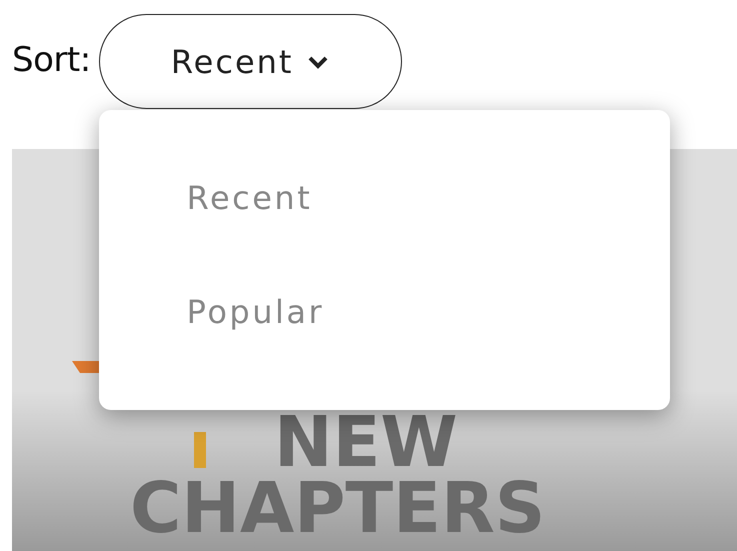  What do you see at coordinates (250, 61) in the screenshot?
I see `sort-dropdown: Recent` at bounding box center [250, 61].